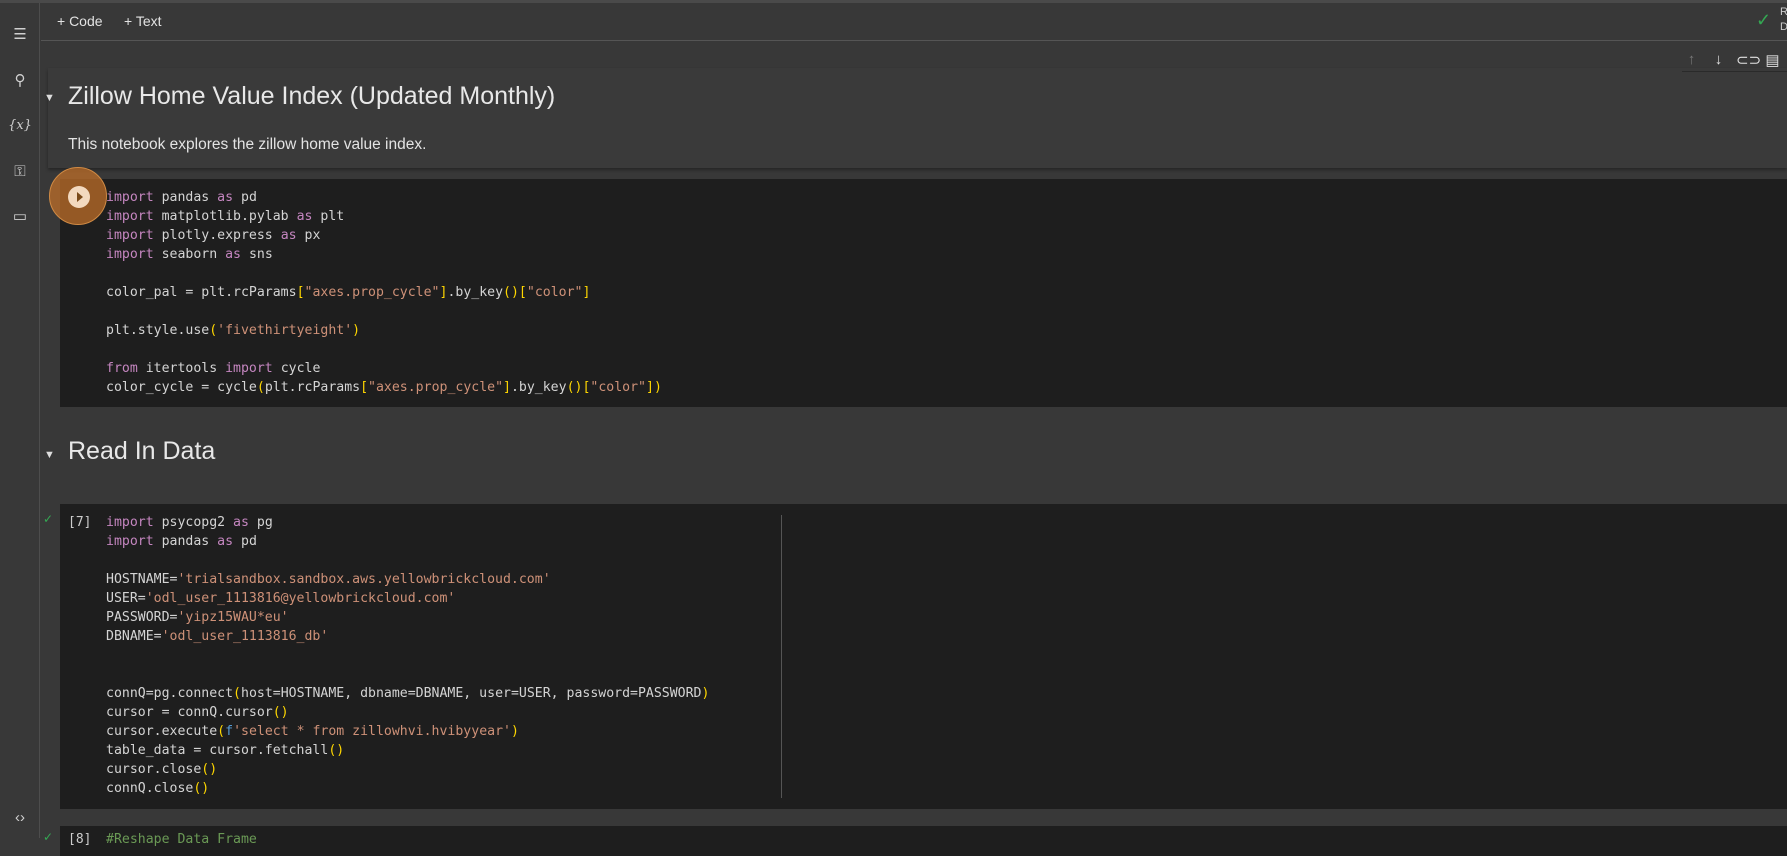 This screenshot has width=1787, height=856. Describe the element at coordinates (312, 387) in the screenshot. I see `code-token: plt.rcParams` at that location.